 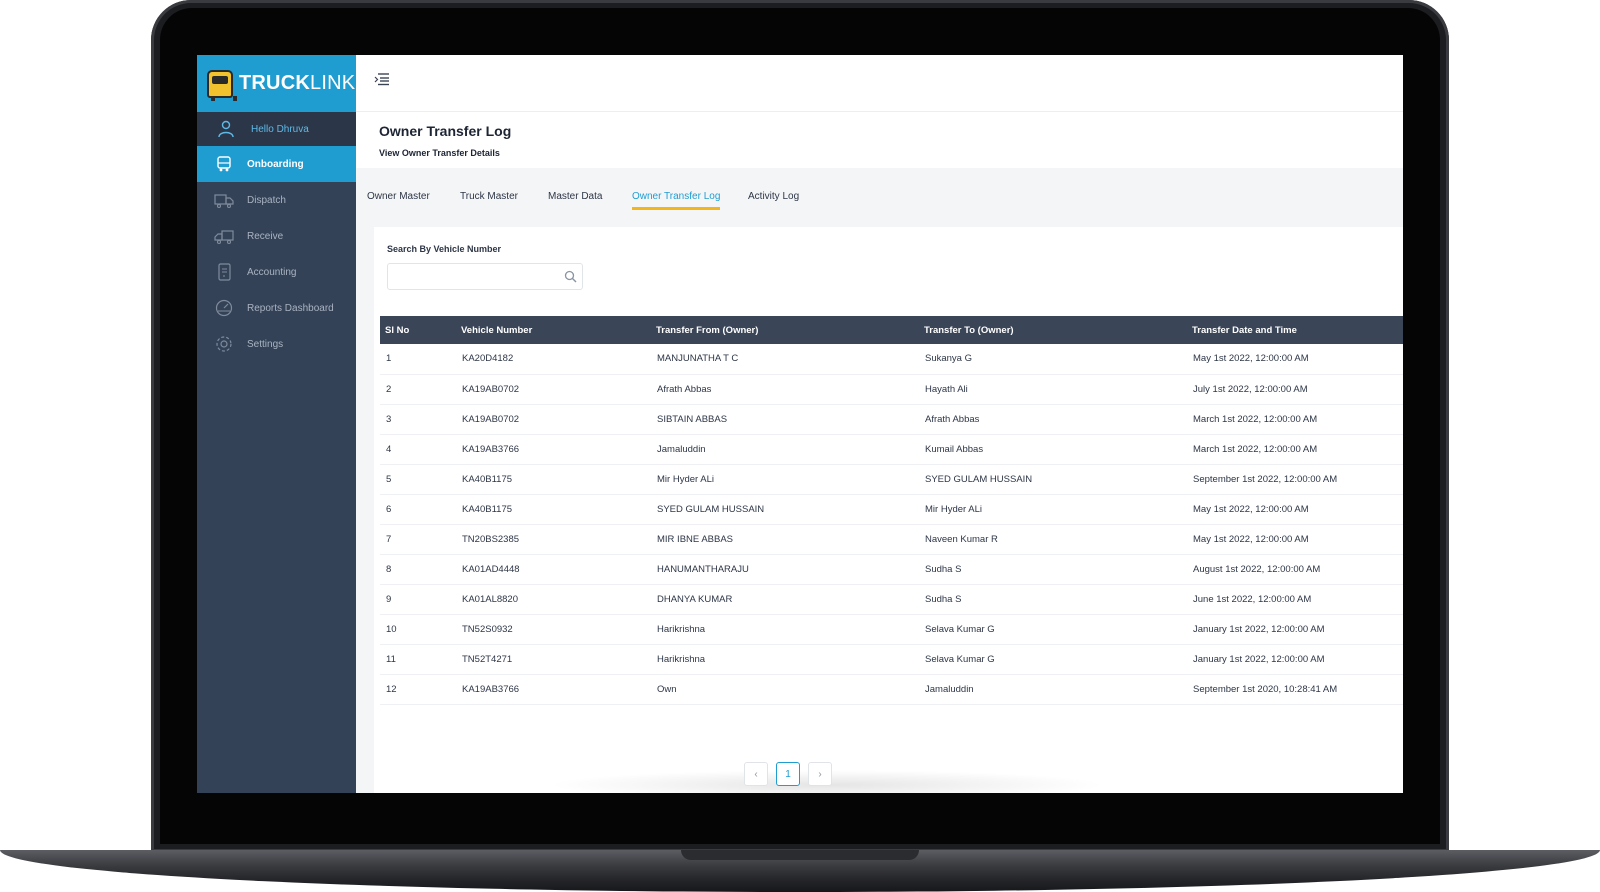 What do you see at coordinates (785, 449) in the screenshot?
I see `cell-transfer-from: Jamaluddin` at bounding box center [785, 449].